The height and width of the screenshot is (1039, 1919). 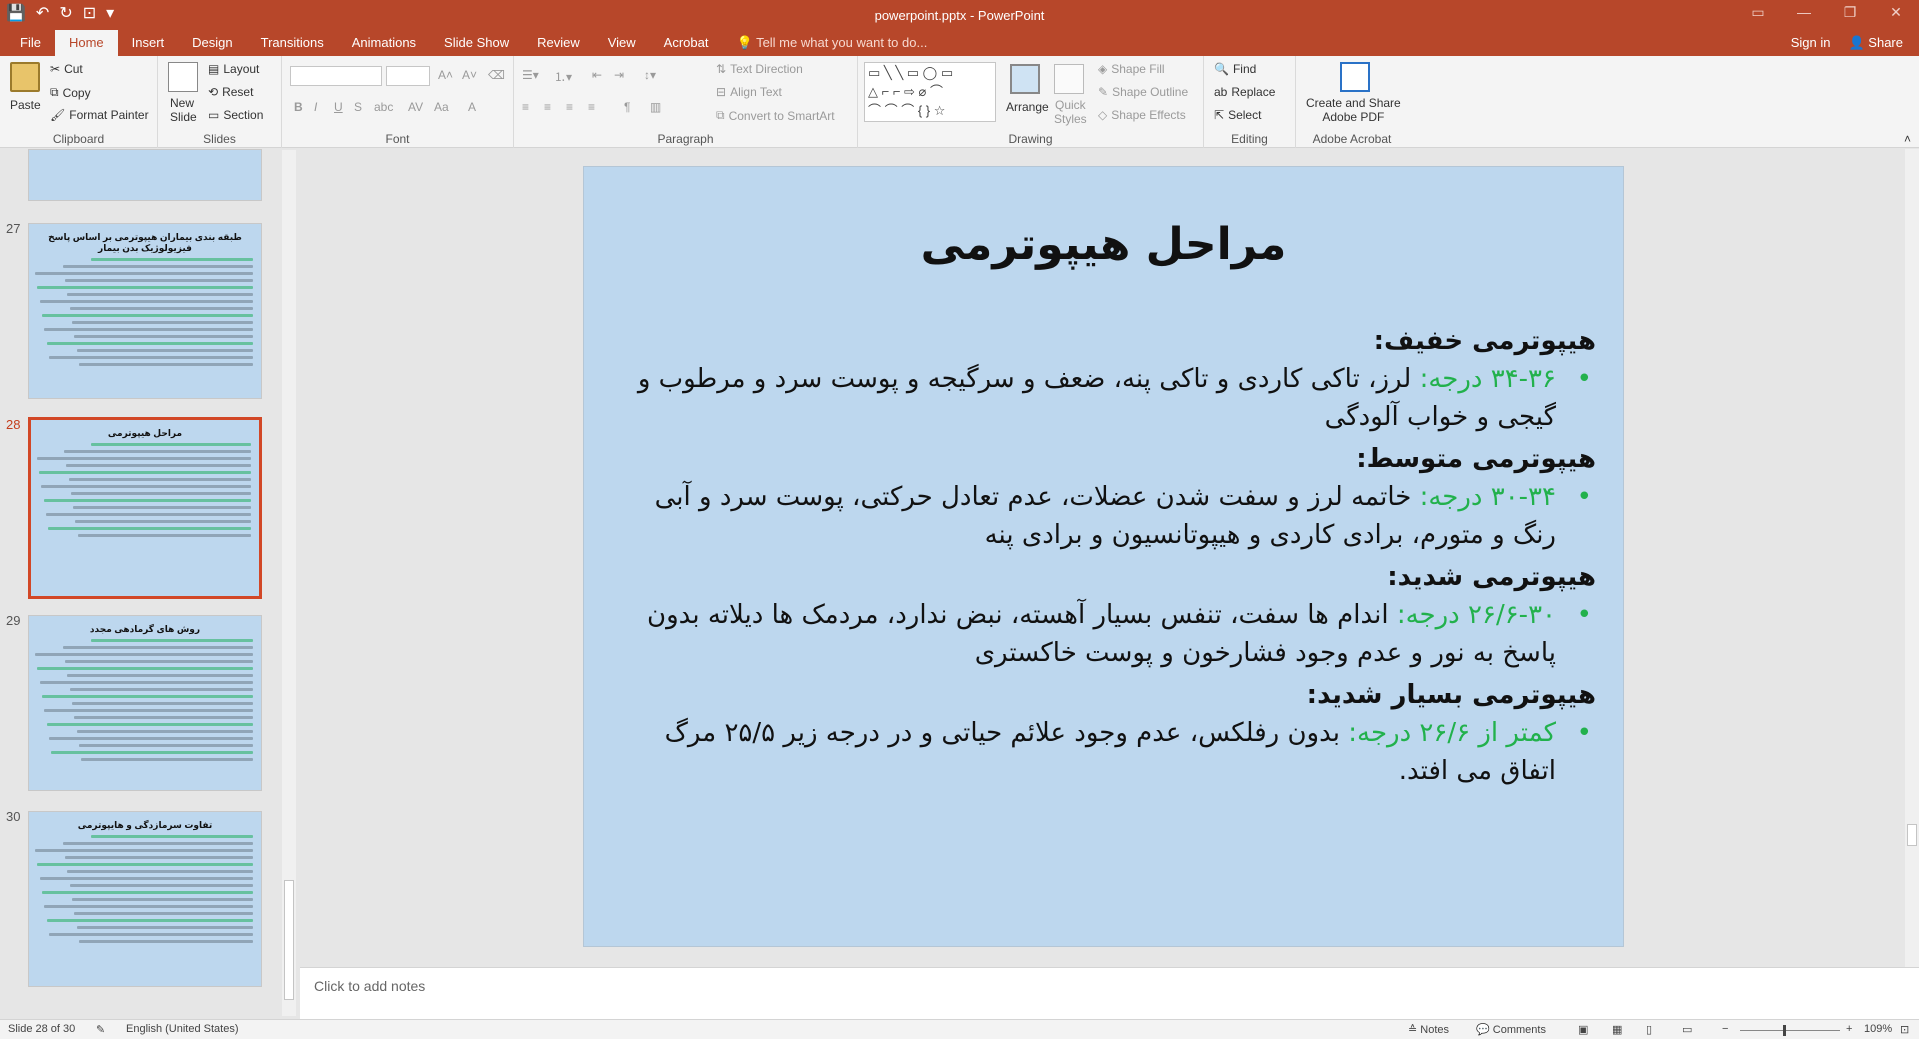 I want to click on replace-button: ab Replace, so click(x=1244, y=92).